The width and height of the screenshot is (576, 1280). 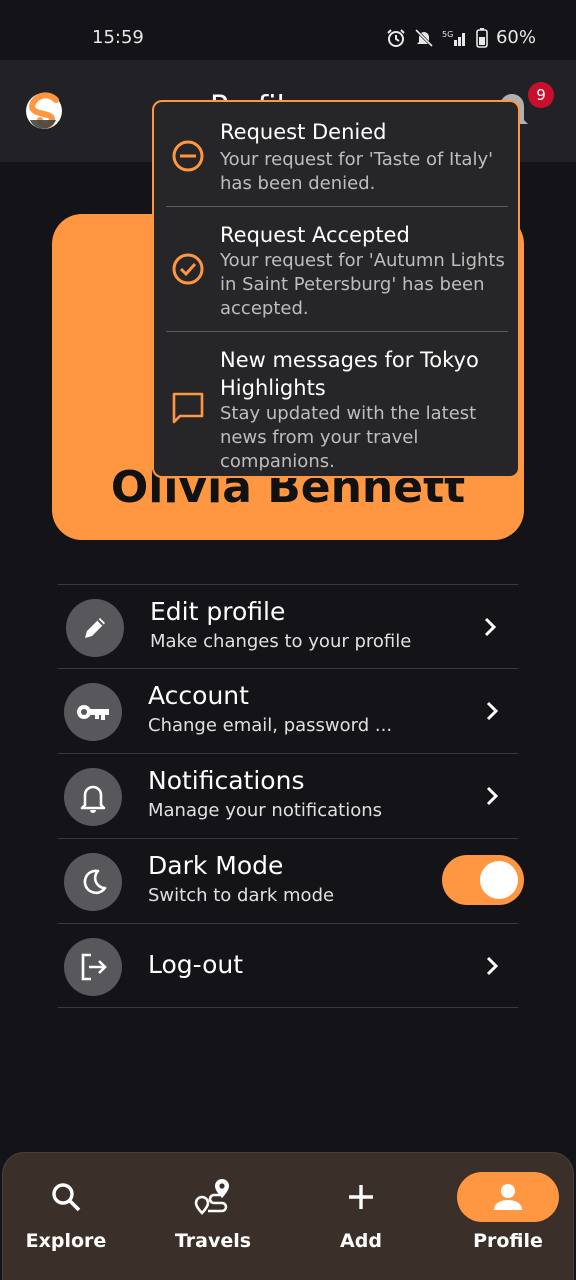 I want to click on nav-label: Add, so click(x=361, y=1241).